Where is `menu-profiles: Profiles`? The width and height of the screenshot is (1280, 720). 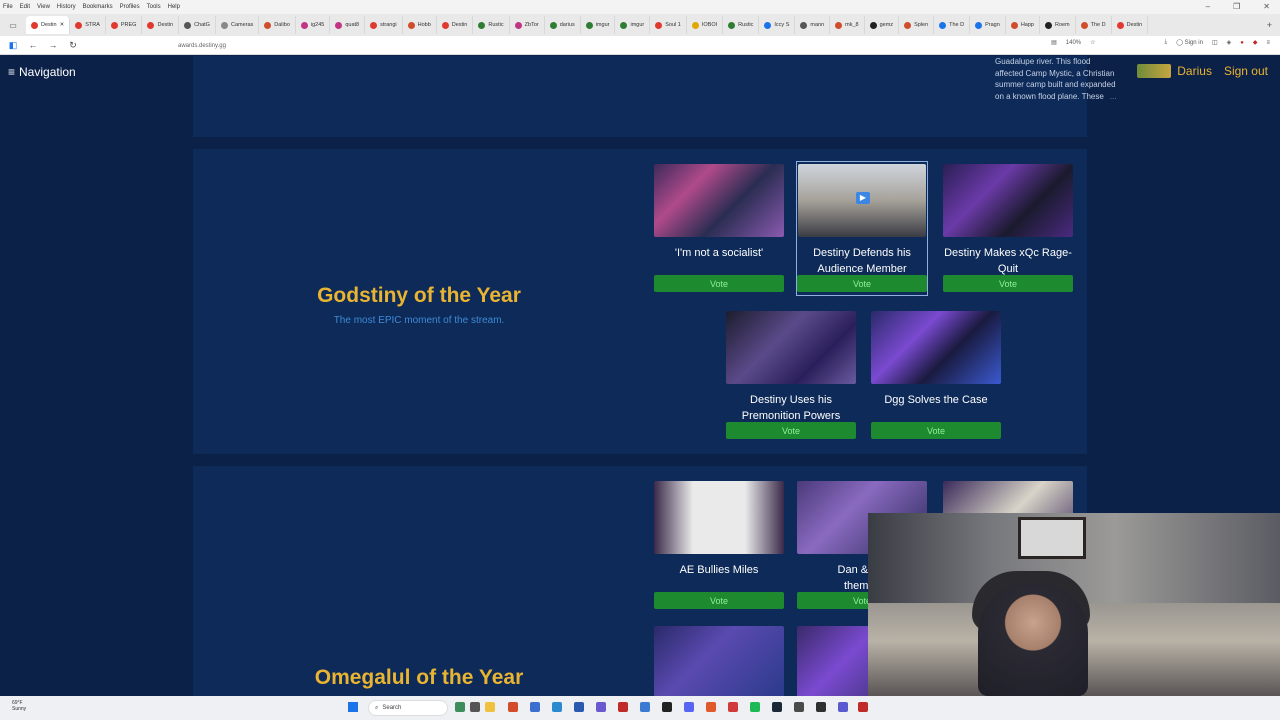 menu-profiles: Profiles is located at coordinates (130, 7).